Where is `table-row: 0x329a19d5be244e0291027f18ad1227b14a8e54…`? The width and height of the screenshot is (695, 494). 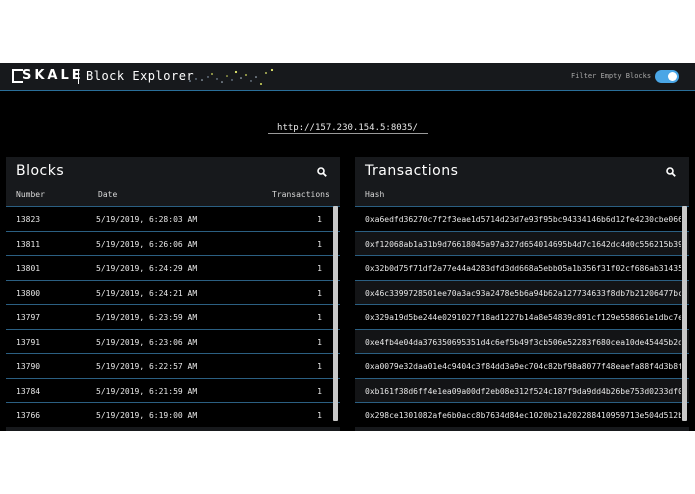 table-row: 0x329a19d5be244e0291027f18ad1227b14a8e54… is located at coordinates (522, 316).